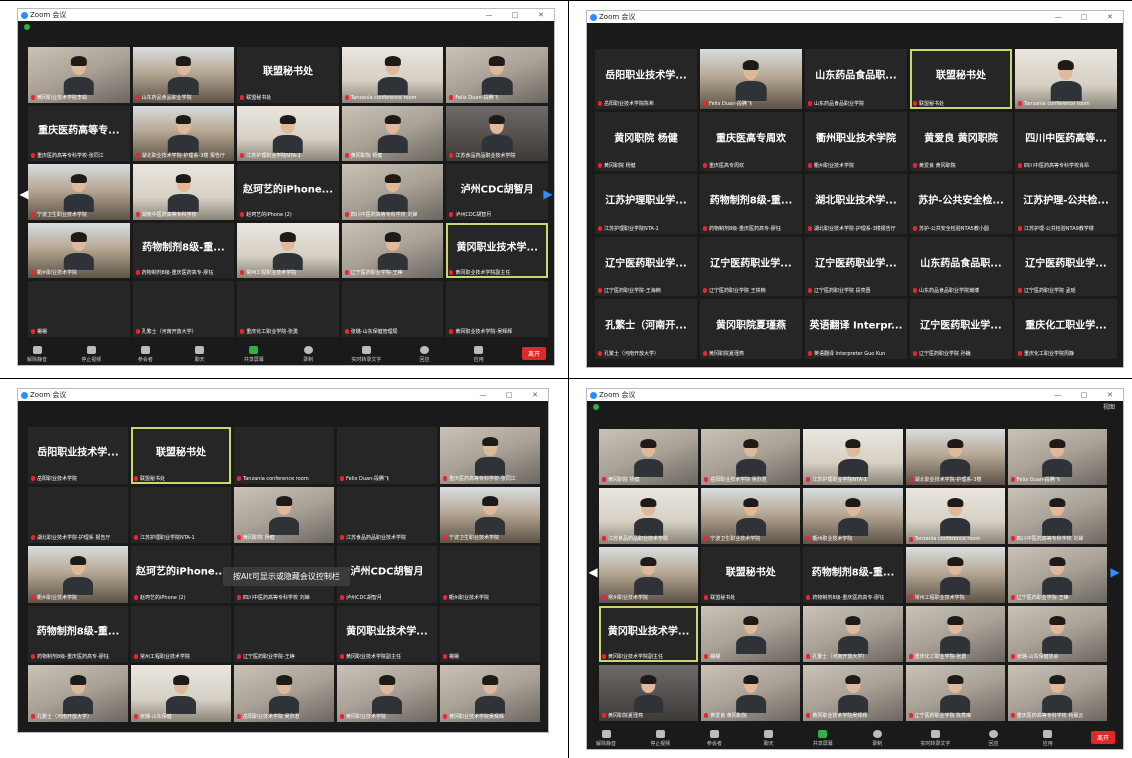 The height and width of the screenshot is (758, 1132). What do you see at coordinates (497, 192) in the screenshot?
I see `participant-tile: 泸州CDC胡智月 泸州CDC胡智月` at bounding box center [497, 192].